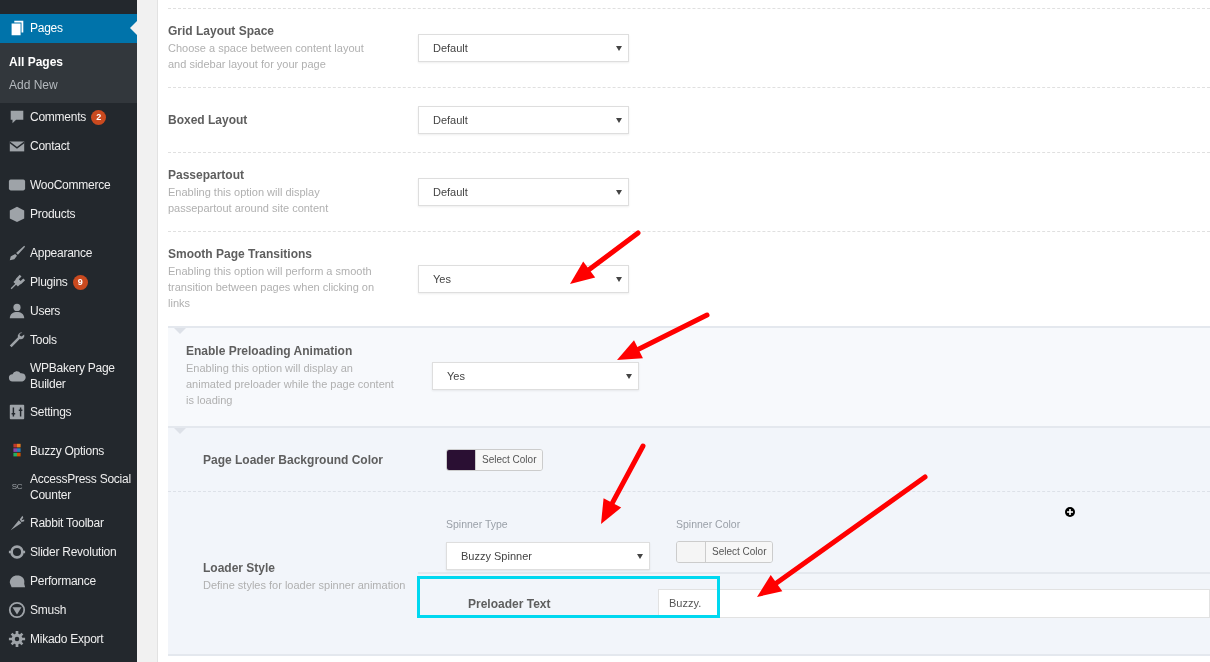  Describe the element at coordinates (80, 282) in the screenshot. I see `count-badge: 9` at that location.